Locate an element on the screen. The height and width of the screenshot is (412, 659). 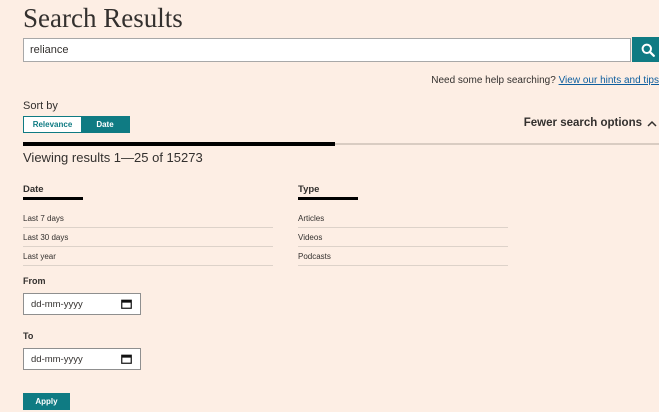
date-heading-underline is located at coordinates (53, 198).